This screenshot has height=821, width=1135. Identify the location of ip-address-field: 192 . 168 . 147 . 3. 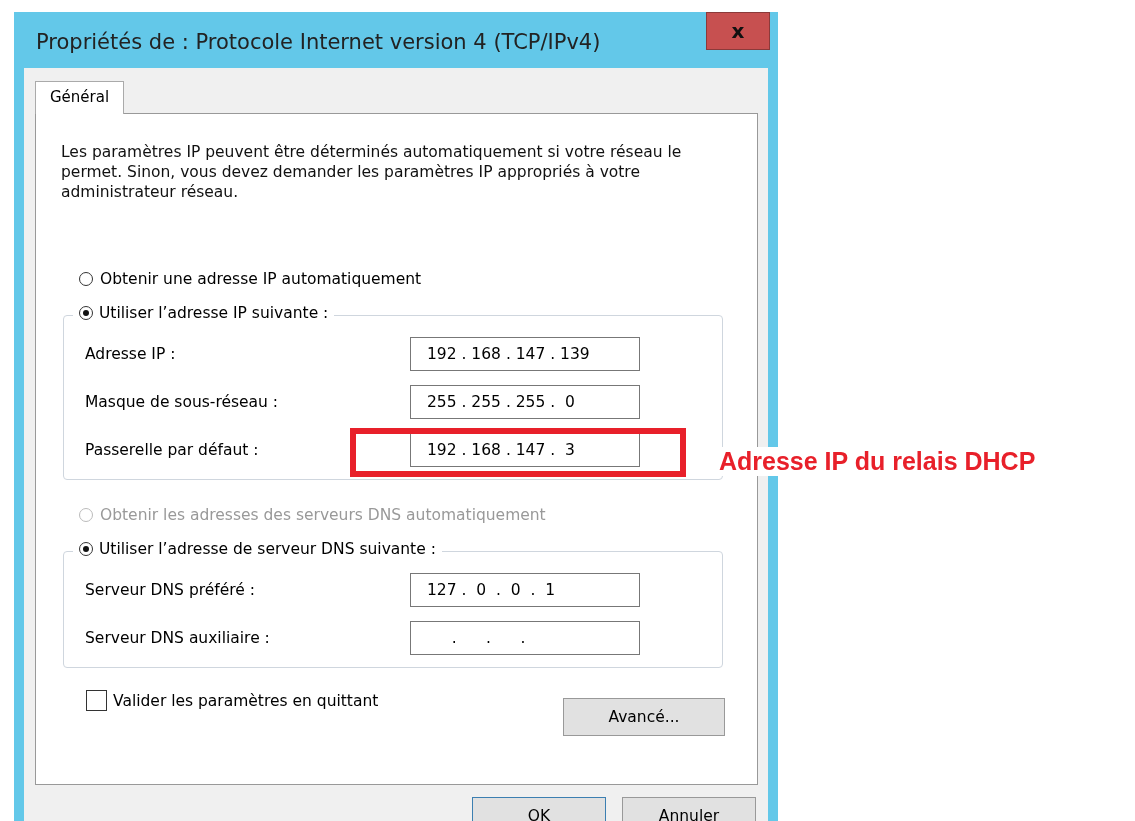
(525, 450).